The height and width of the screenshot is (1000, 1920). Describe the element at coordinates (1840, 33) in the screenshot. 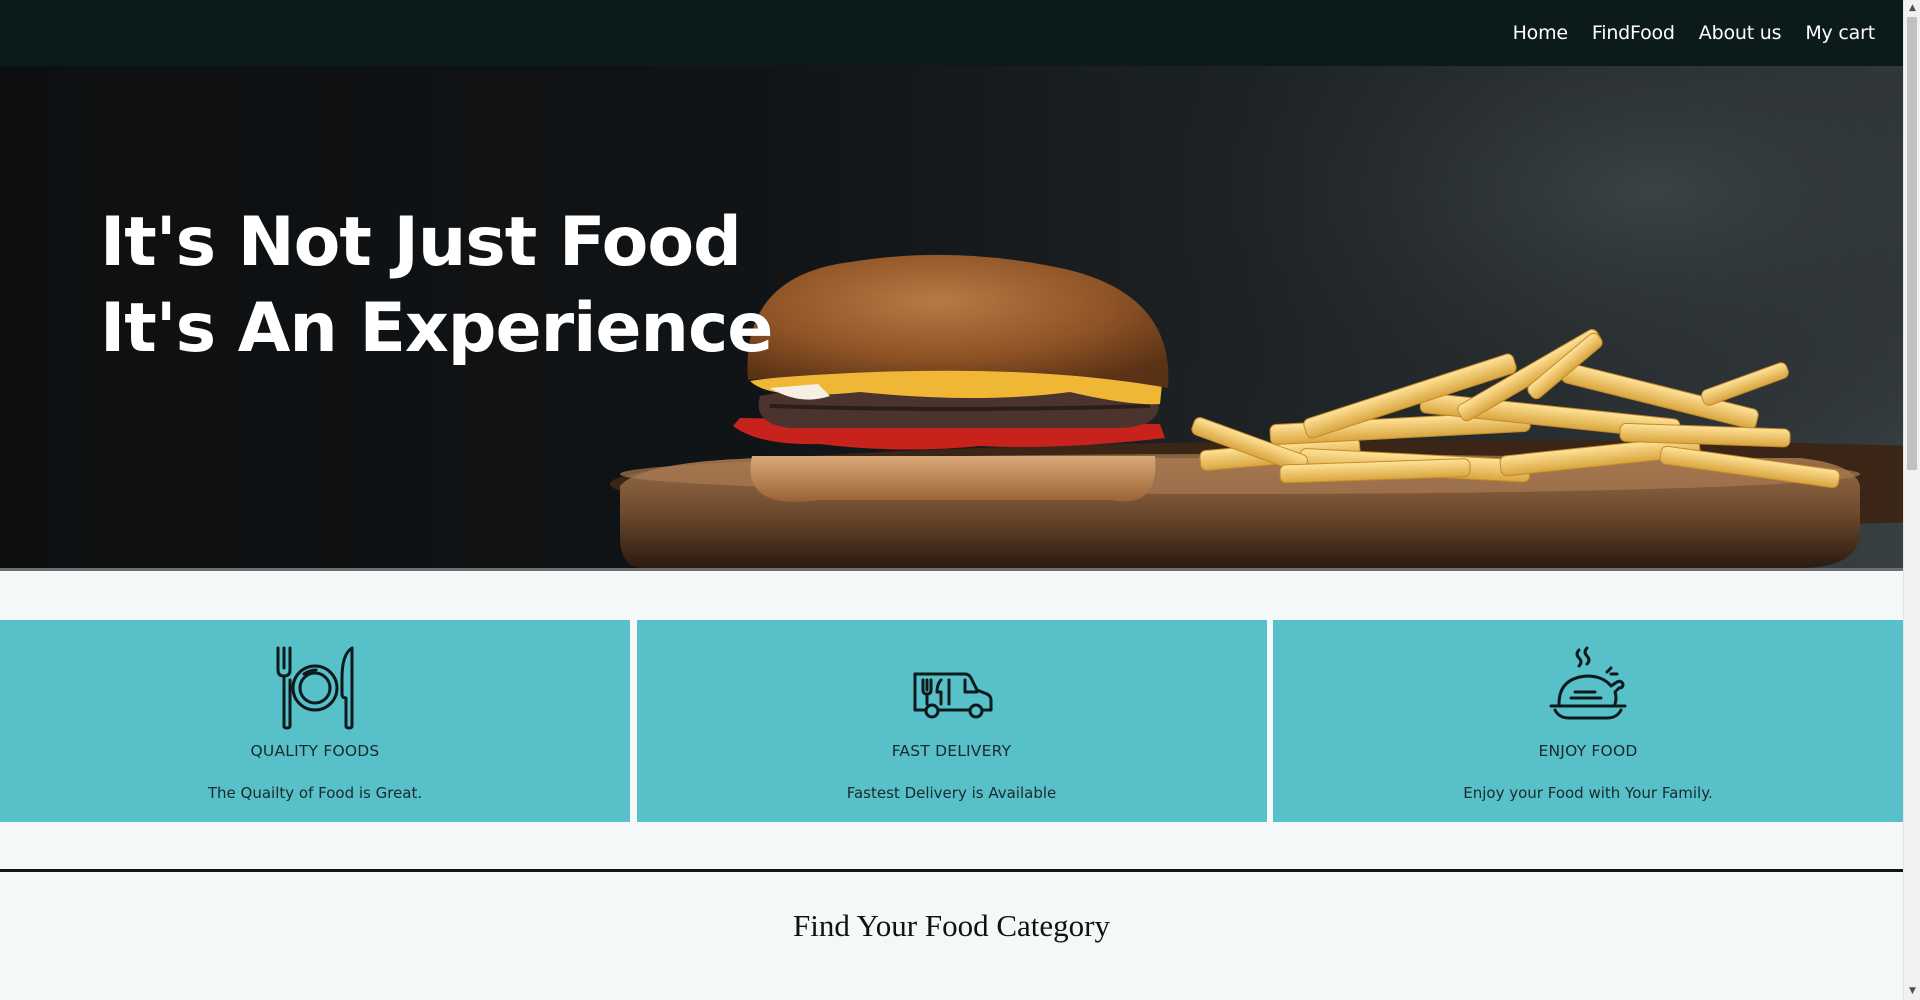

I see `nav-cart-link: My cart` at that location.